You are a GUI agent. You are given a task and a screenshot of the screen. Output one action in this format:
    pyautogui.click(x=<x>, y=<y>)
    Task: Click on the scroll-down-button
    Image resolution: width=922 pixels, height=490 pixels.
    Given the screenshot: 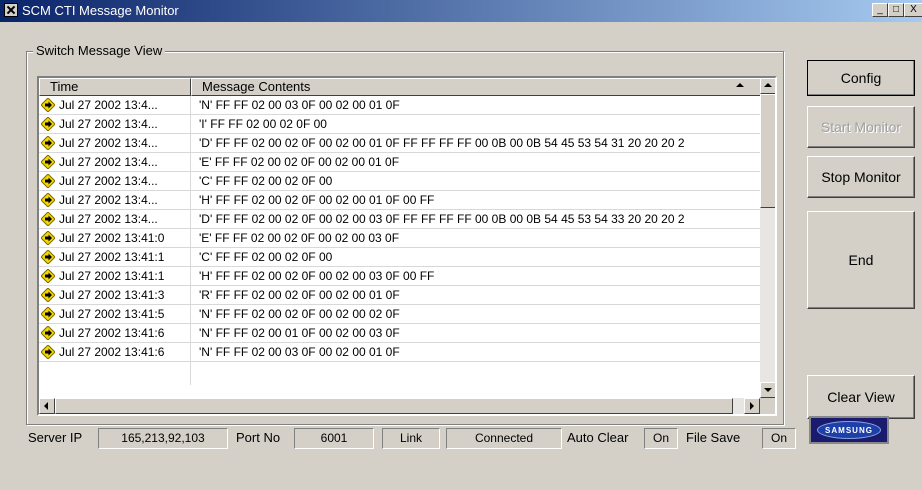 What is the action you would take?
    pyautogui.click(x=767, y=390)
    